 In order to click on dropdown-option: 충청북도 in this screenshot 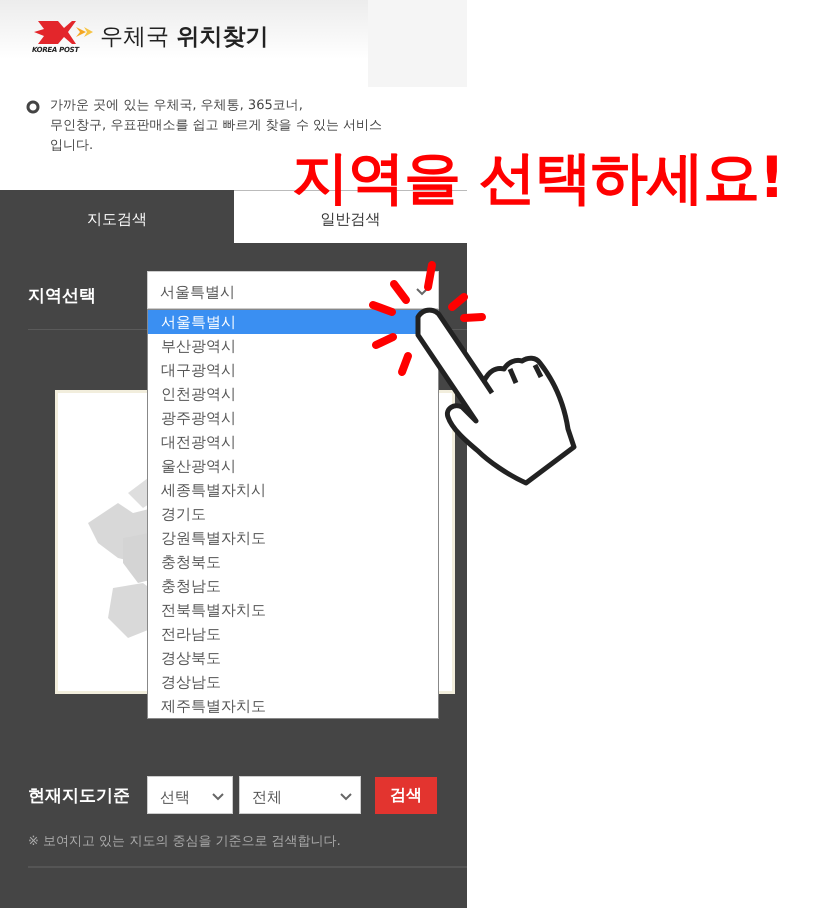, I will do `click(191, 562)`.